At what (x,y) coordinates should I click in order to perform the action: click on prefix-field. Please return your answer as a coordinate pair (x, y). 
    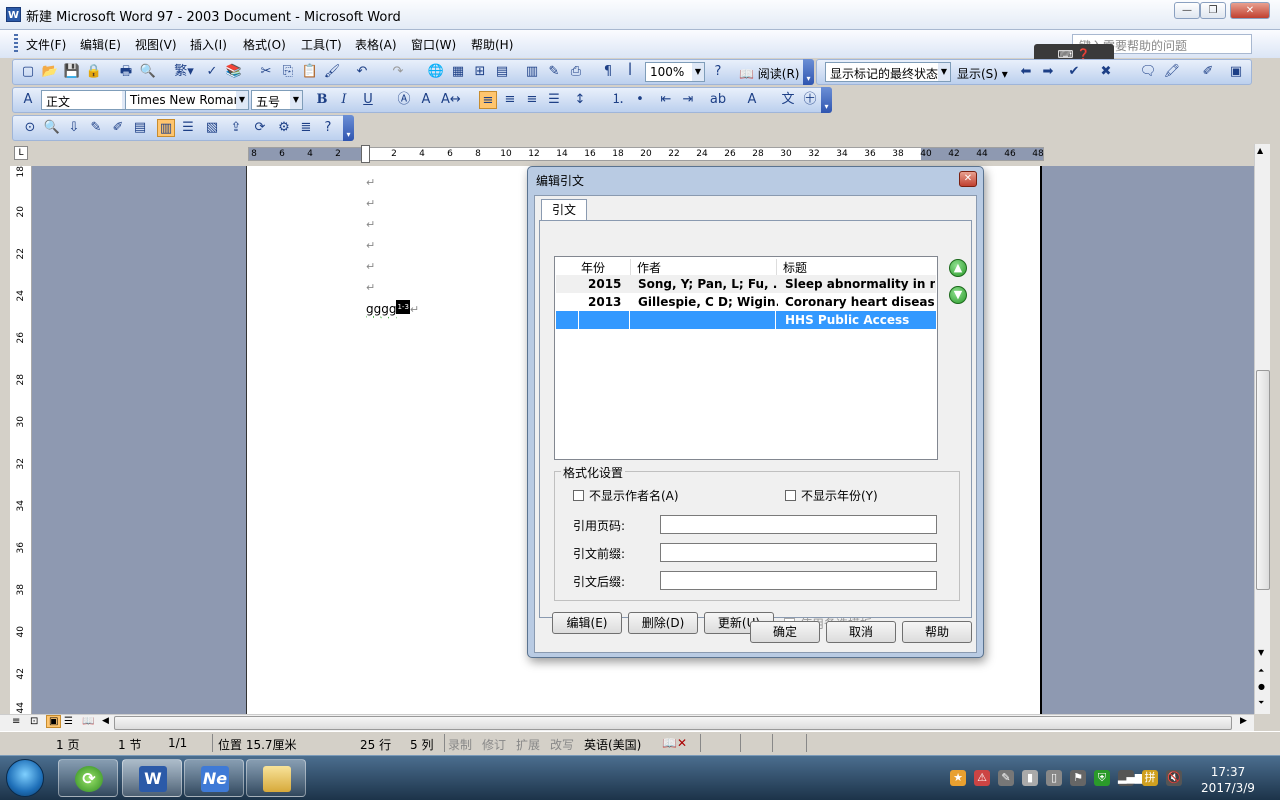
    Looking at the image, I should click on (798, 552).